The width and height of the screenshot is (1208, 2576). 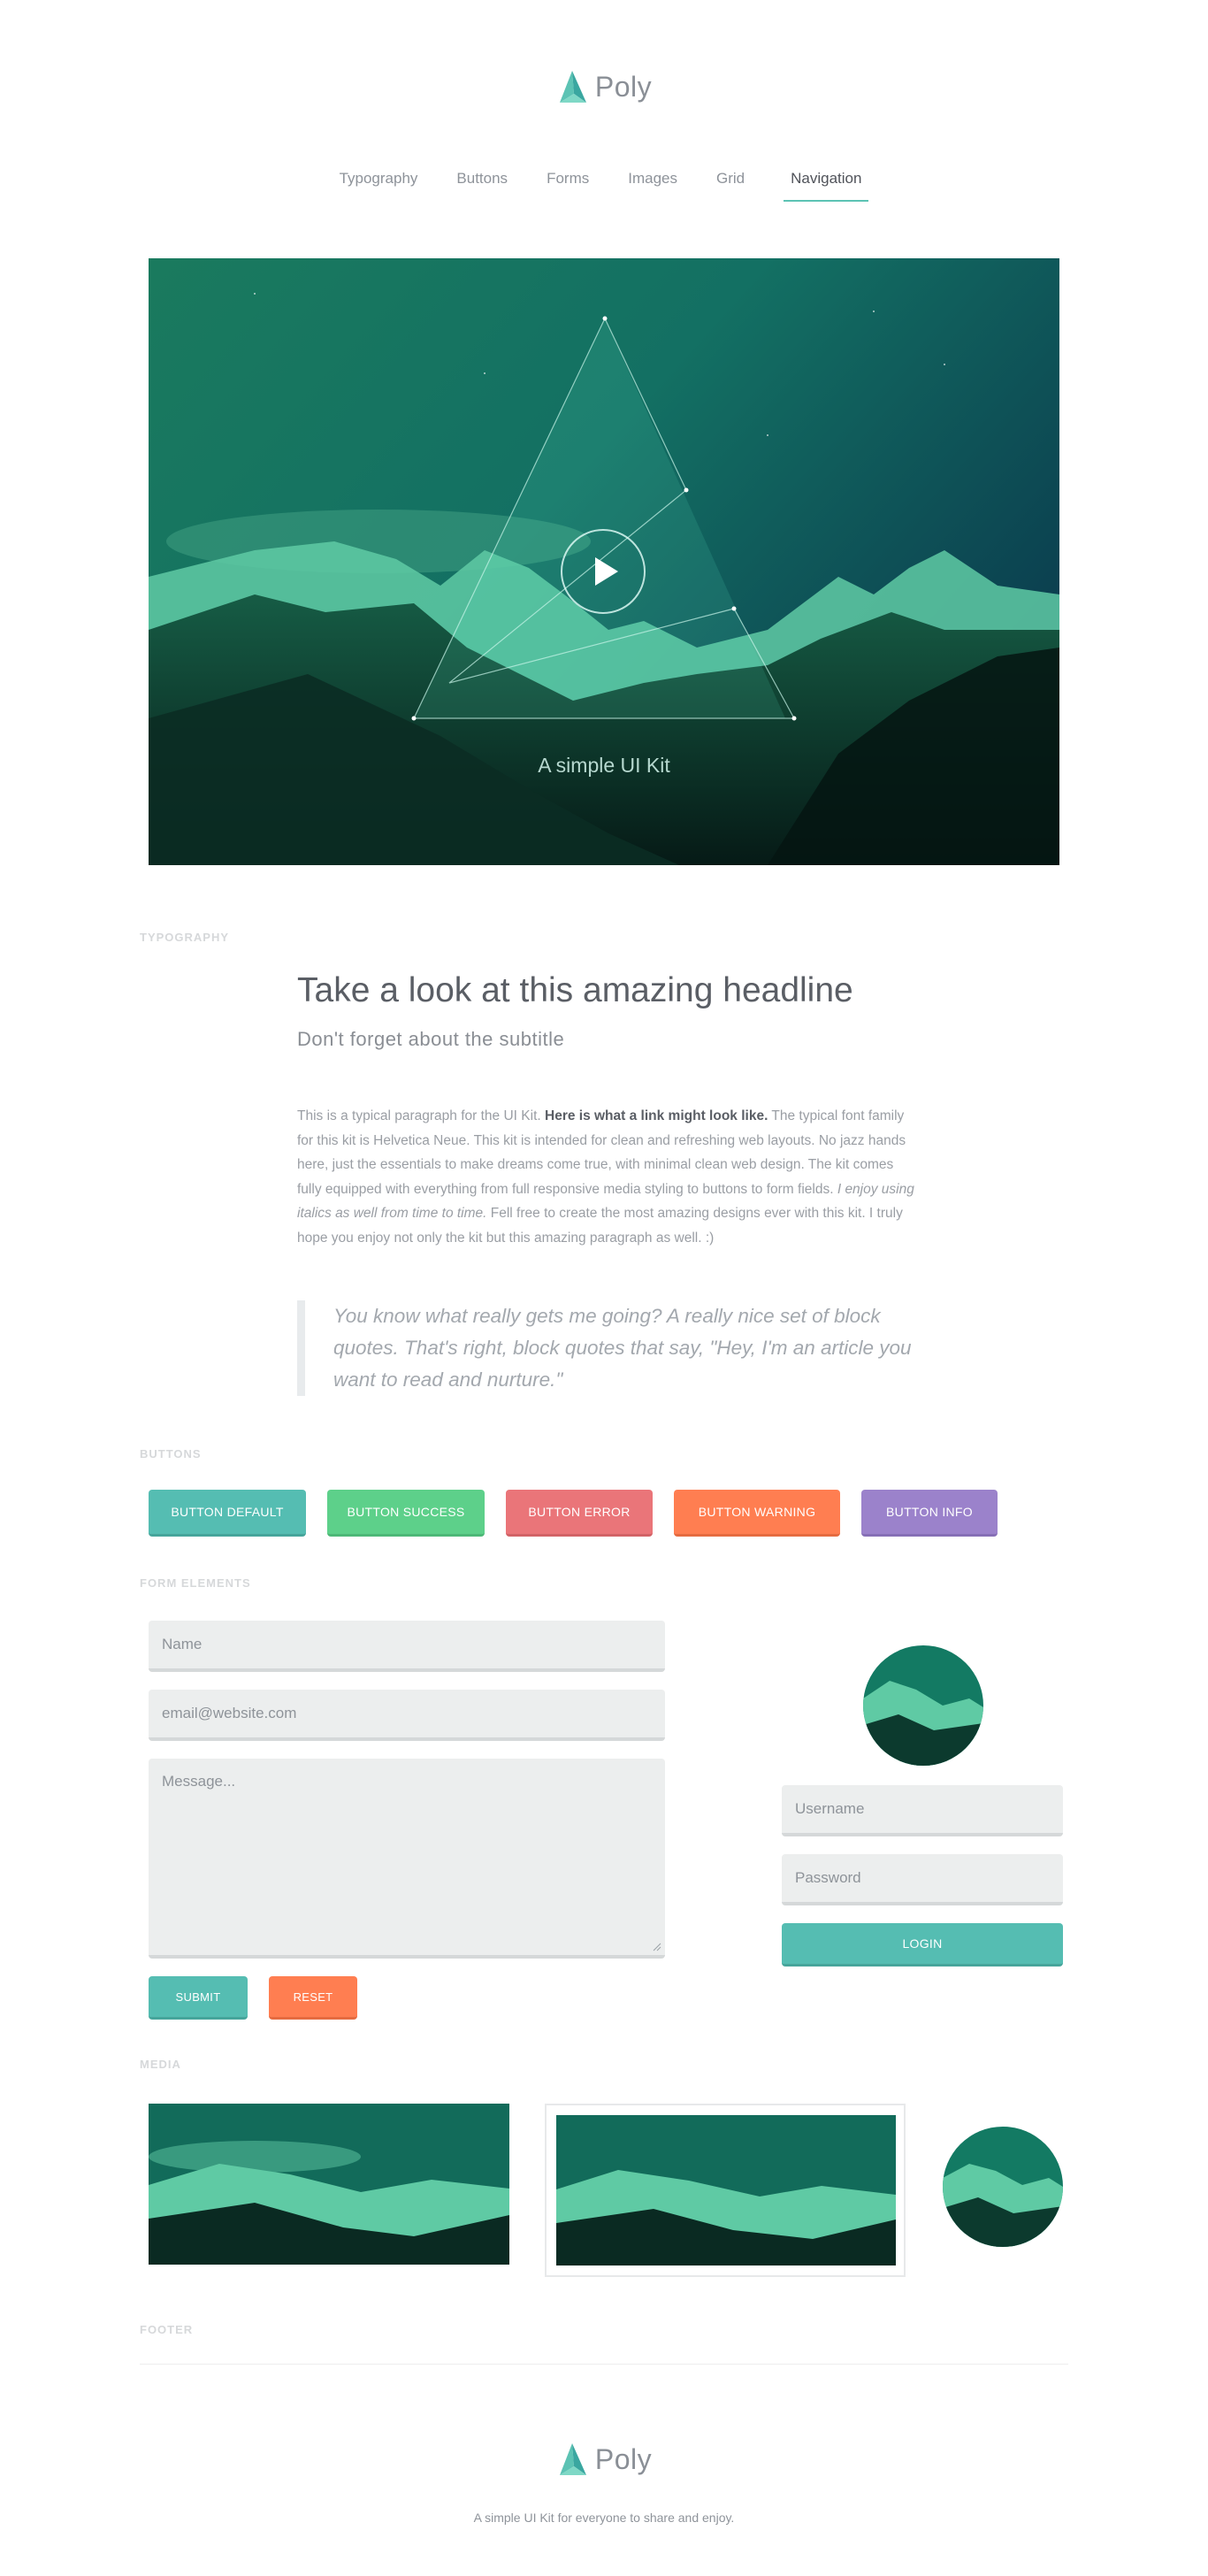 I want to click on footer-logo: Poly, so click(x=604, y=2459).